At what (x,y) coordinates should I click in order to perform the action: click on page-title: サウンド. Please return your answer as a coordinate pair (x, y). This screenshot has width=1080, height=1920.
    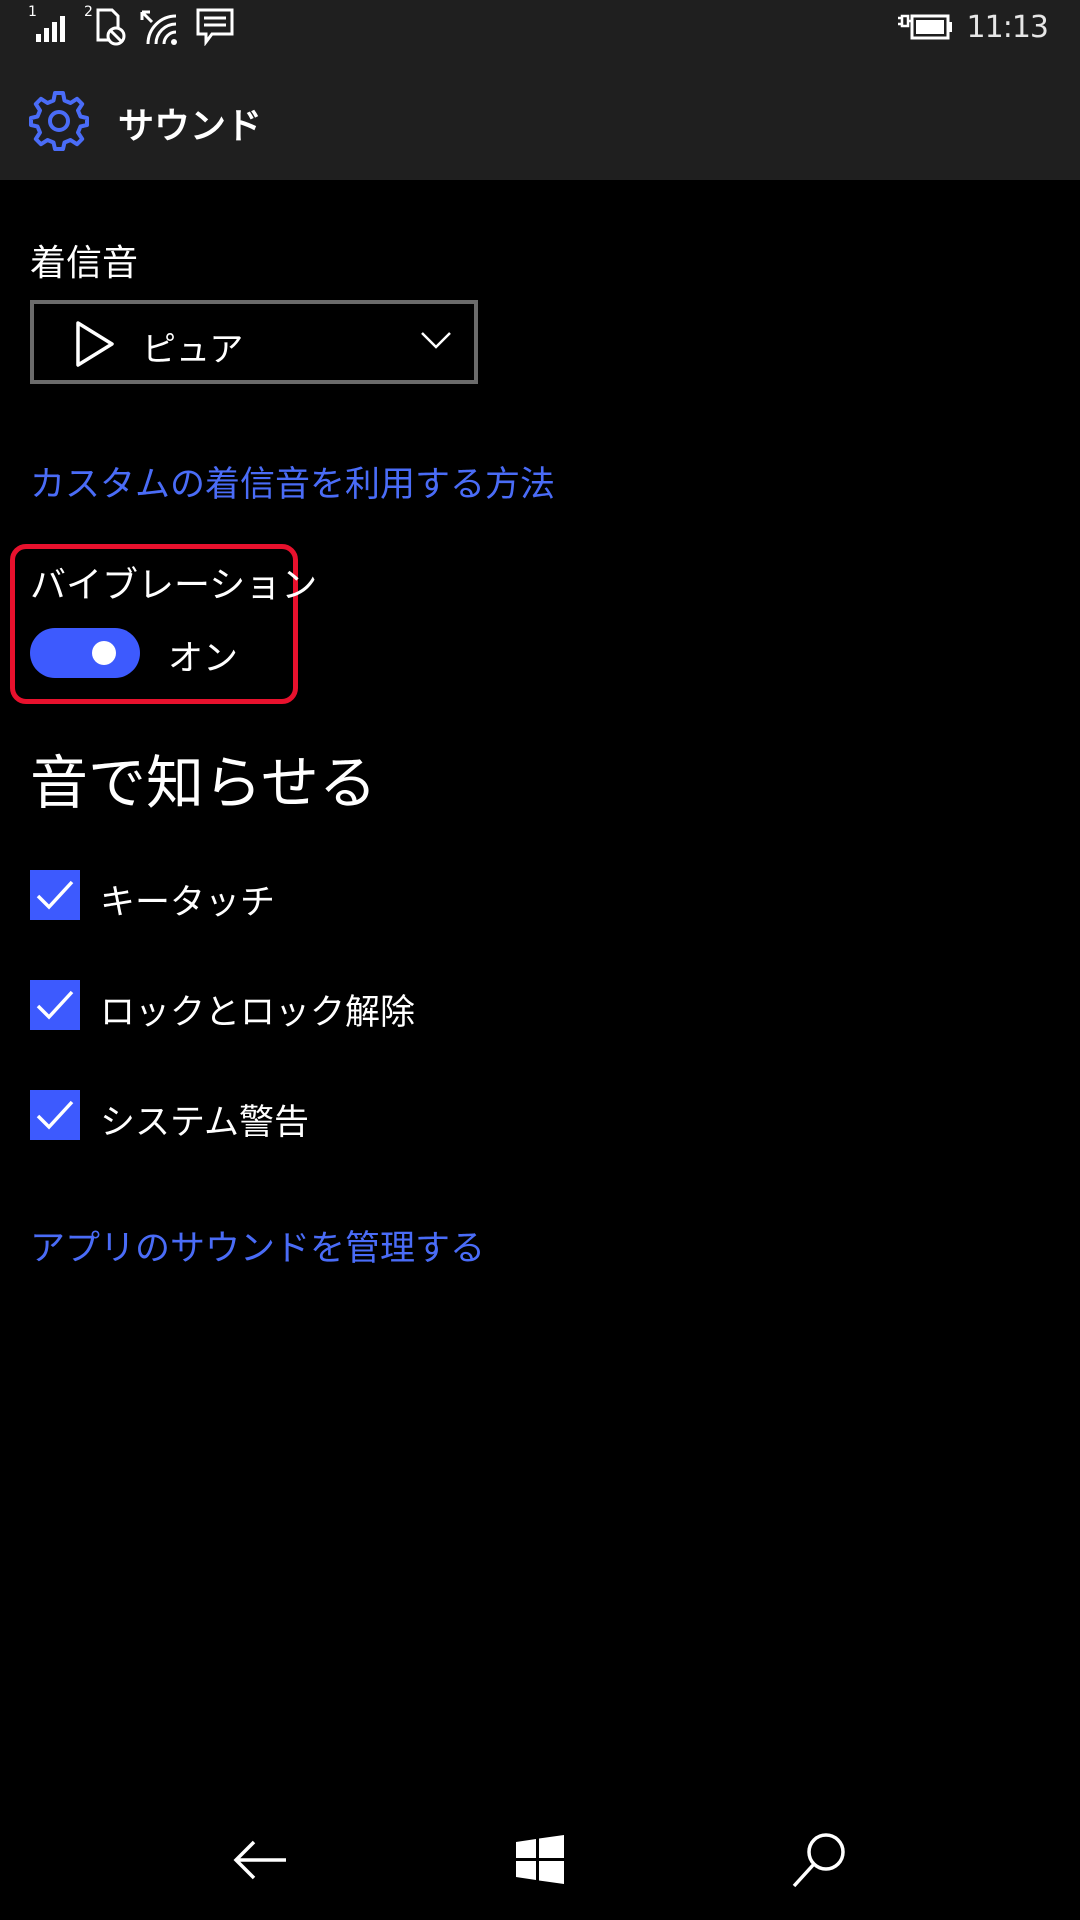
    Looking at the image, I should click on (190, 126).